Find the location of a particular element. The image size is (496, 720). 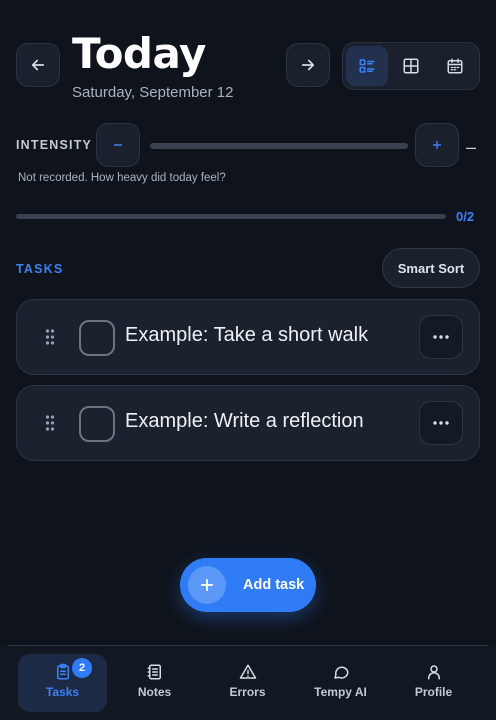

grid-view-button is located at coordinates (411, 66).